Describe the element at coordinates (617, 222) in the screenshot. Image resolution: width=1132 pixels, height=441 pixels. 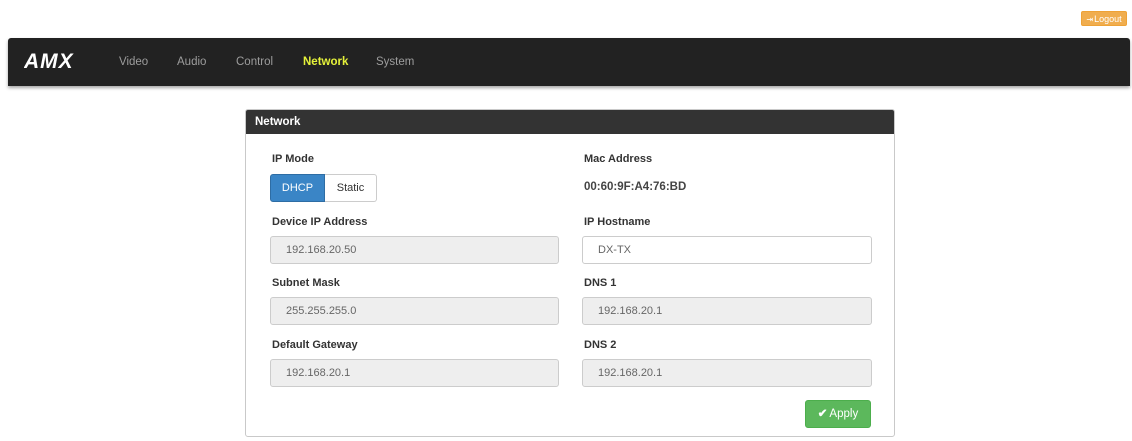
I see `hostname-label: IP Hostname` at that location.